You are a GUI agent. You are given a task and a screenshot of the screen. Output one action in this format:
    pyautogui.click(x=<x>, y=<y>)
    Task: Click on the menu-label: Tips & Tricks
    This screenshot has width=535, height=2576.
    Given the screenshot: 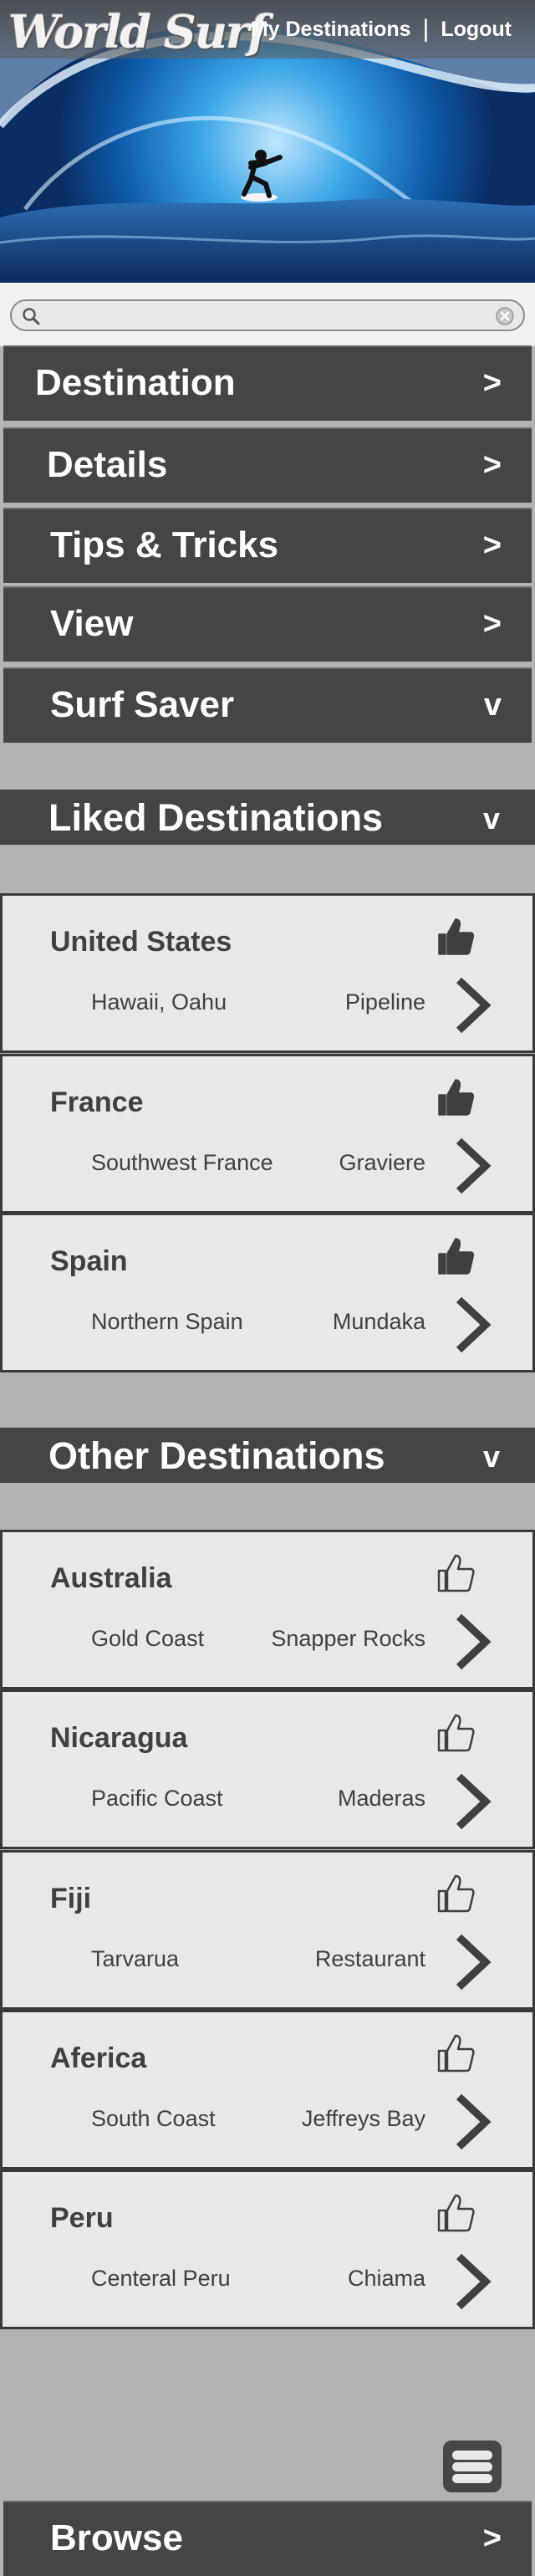 What is the action you would take?
    pyautogui.click(x=164, y=544)
    